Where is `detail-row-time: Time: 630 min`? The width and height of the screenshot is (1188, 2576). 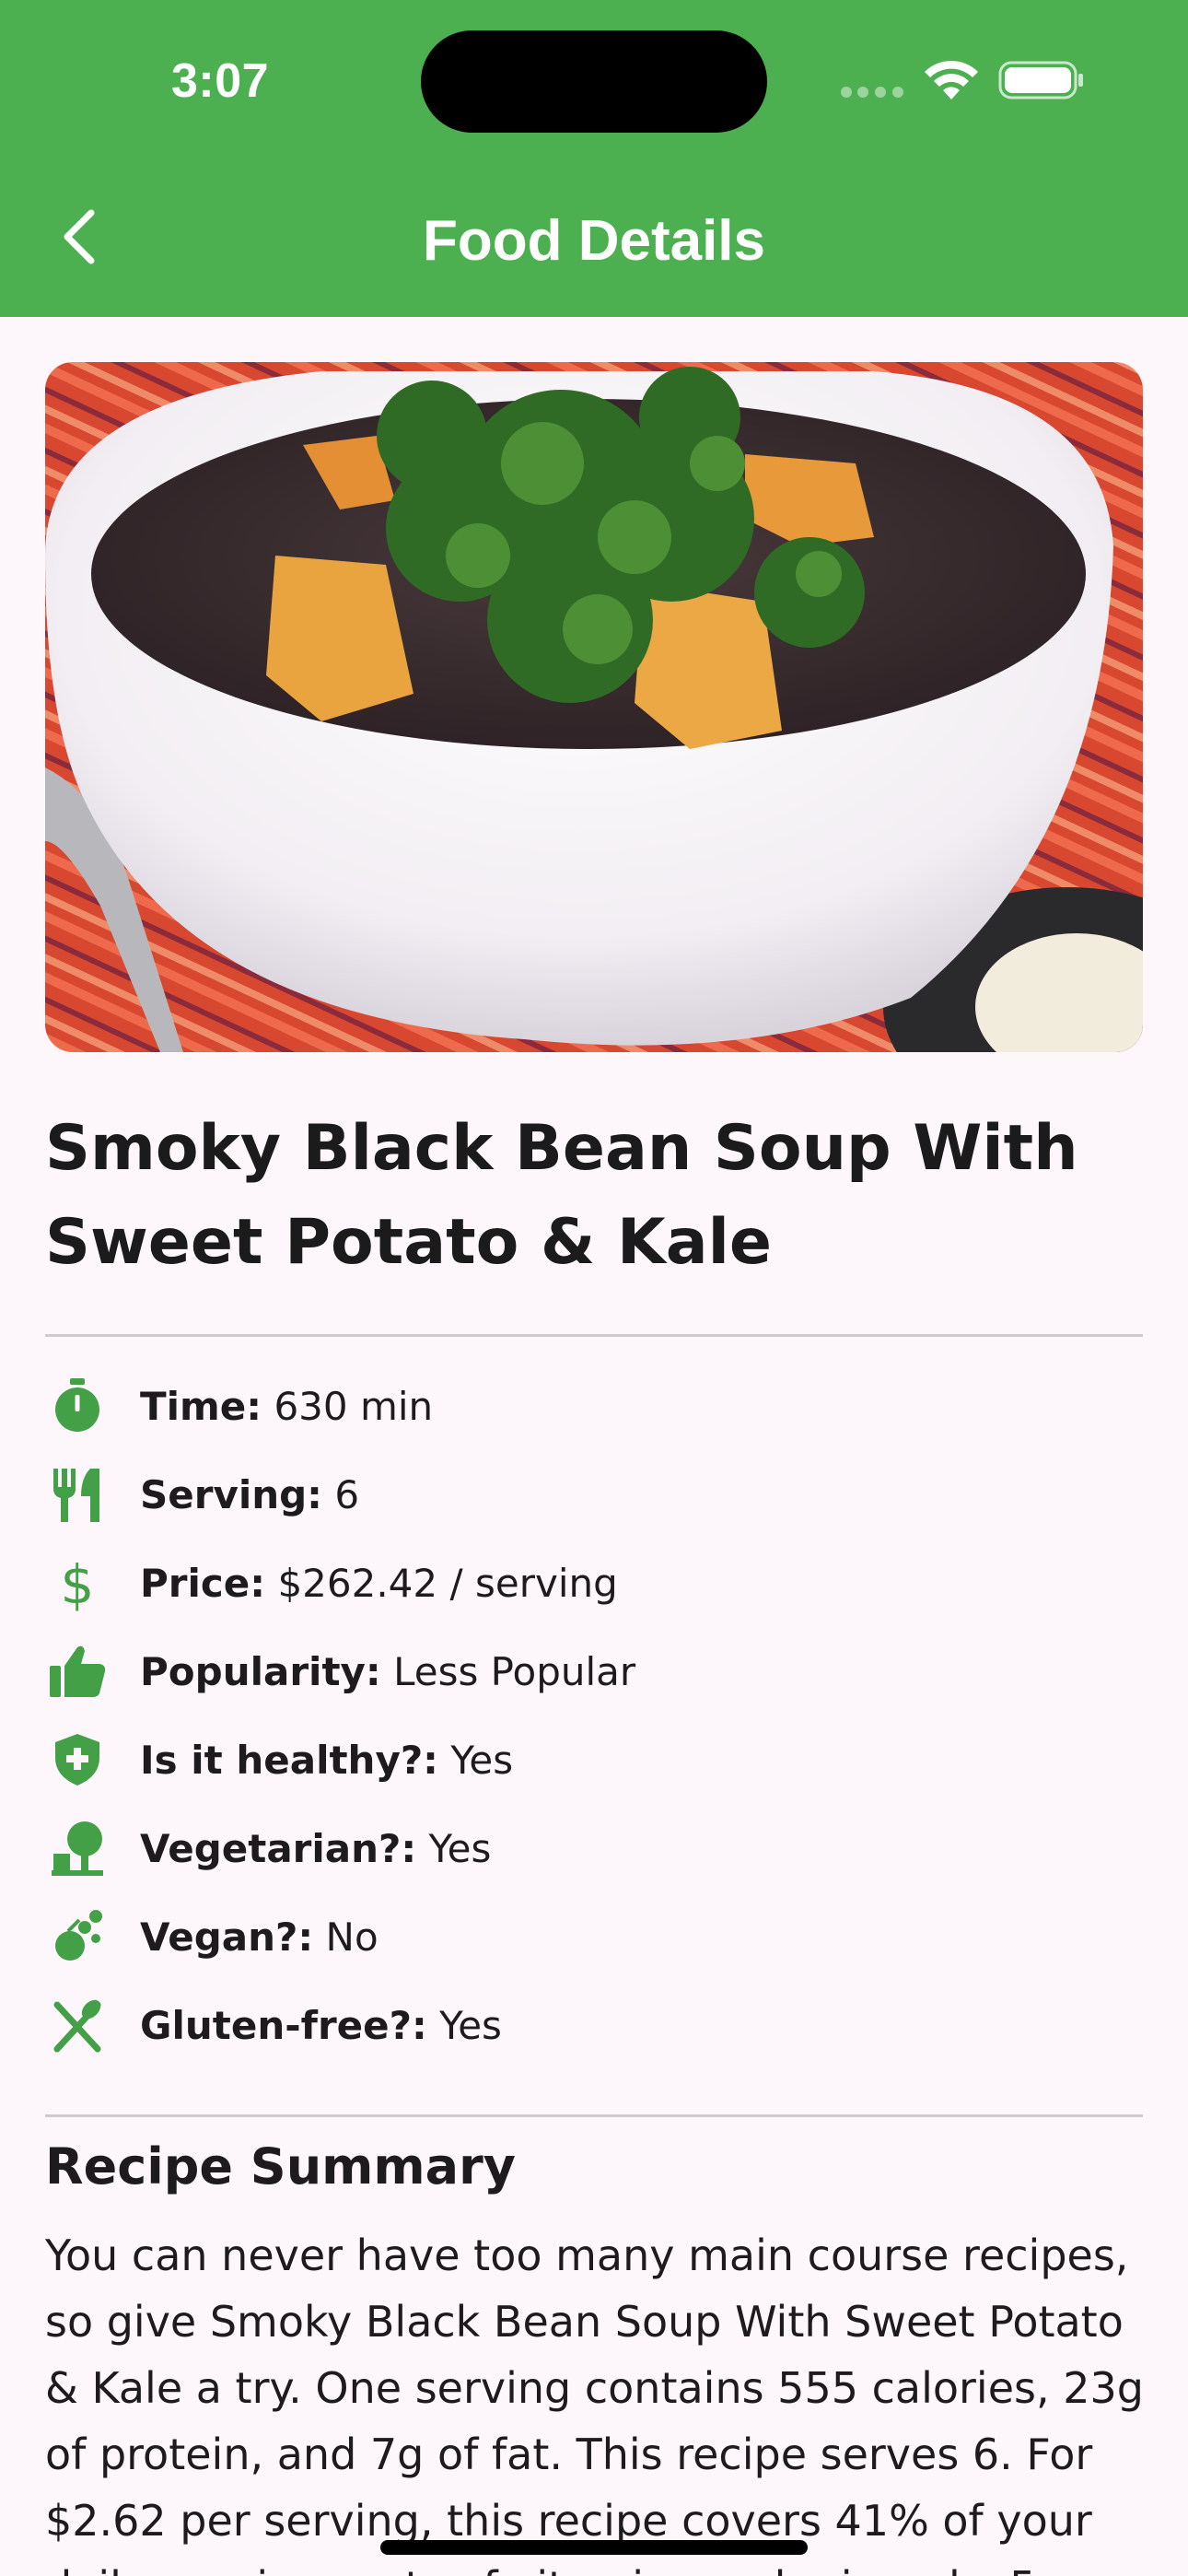 detail-row-time: Time: 630 min is located at coordinates (594, 1406).